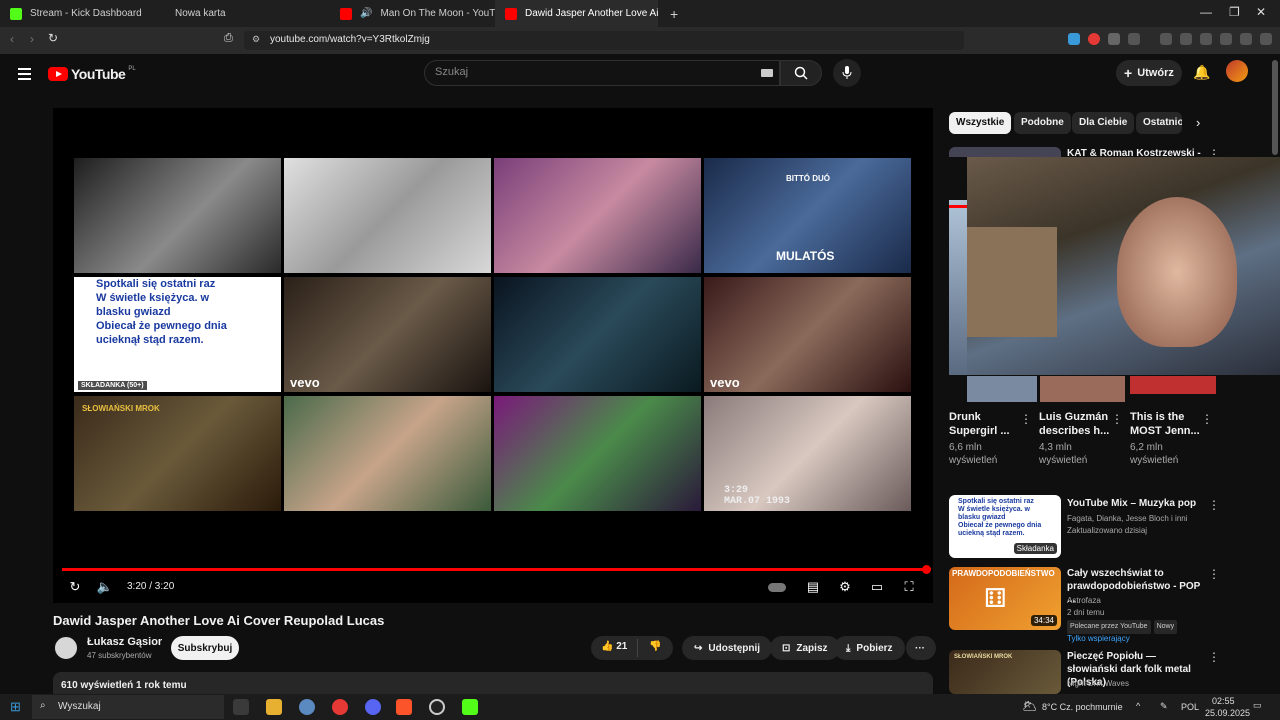  Describe the element at coordinates (1164, 706) in the screenshot. I see `pen-icon: ✎` at that location.